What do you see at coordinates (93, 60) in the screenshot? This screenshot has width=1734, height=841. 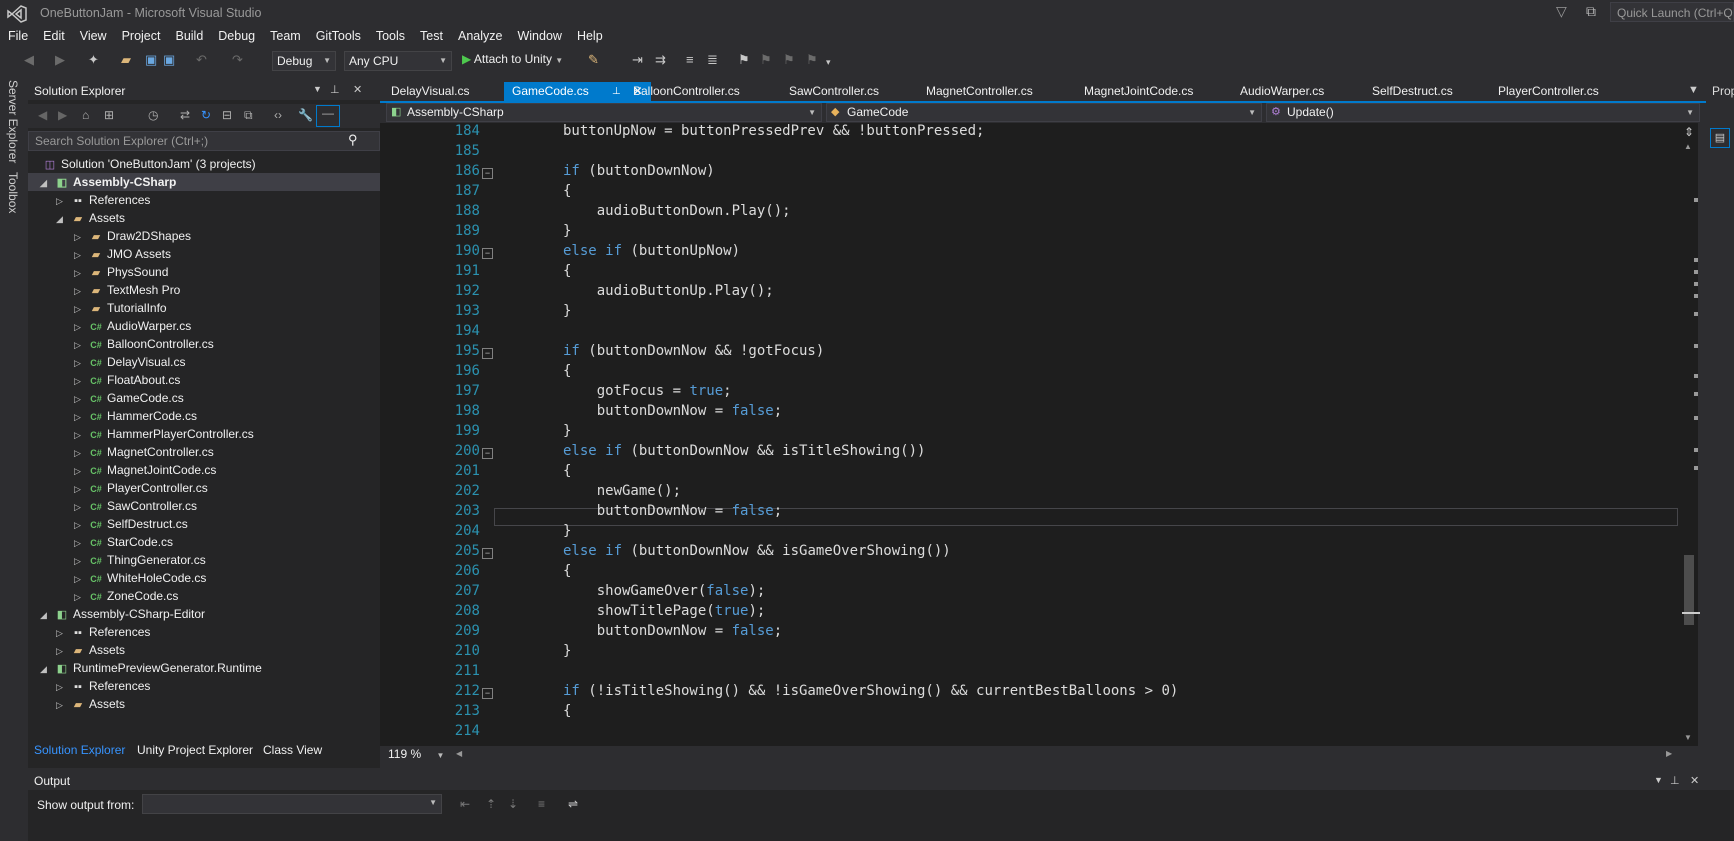 I see `new-project-icon: ✦` at bounding box center [93, 60].